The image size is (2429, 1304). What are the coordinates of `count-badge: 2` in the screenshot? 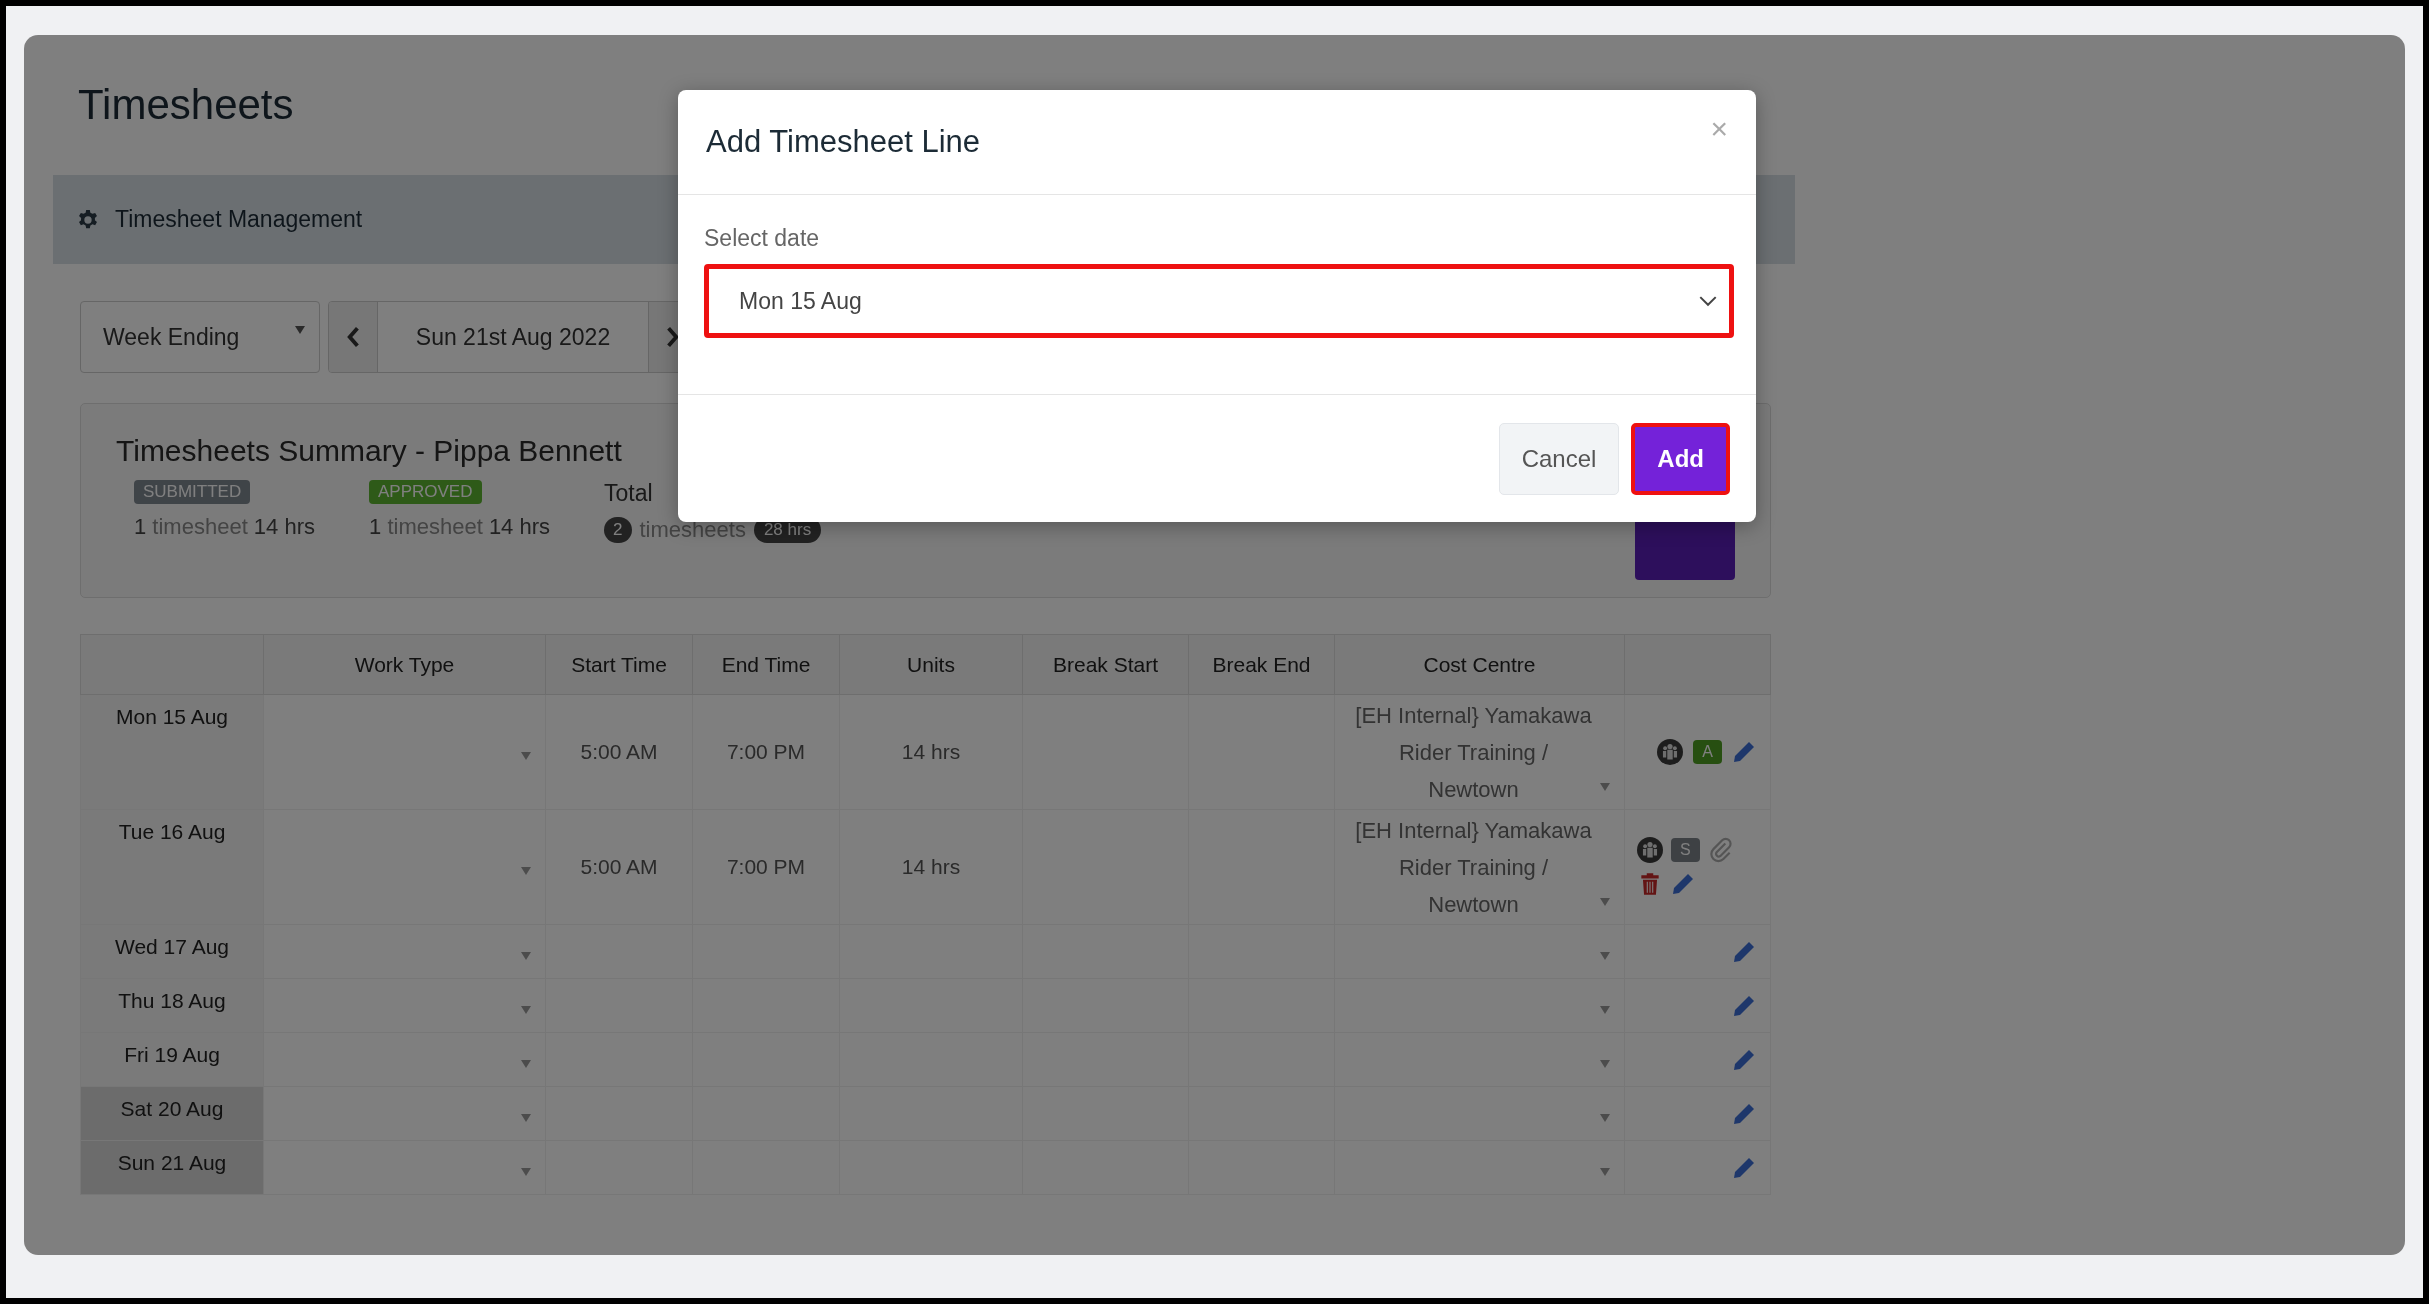 It's located at (618, 530).